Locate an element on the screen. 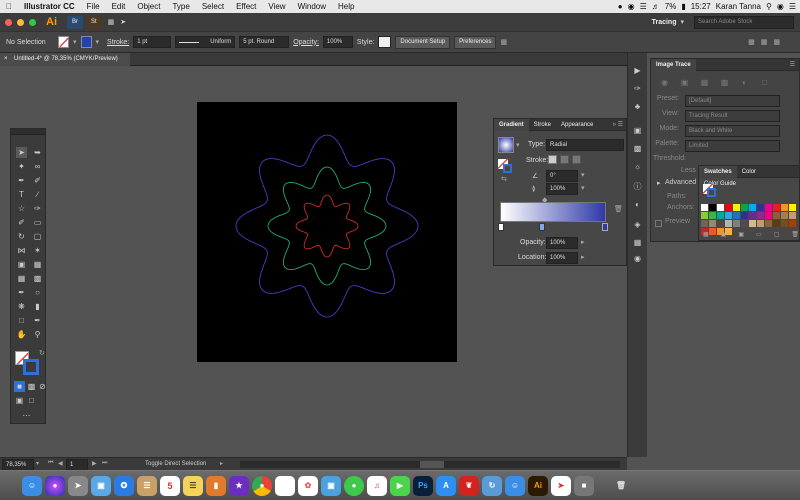  outline-icon: □ is located at coordinates (764, 82).